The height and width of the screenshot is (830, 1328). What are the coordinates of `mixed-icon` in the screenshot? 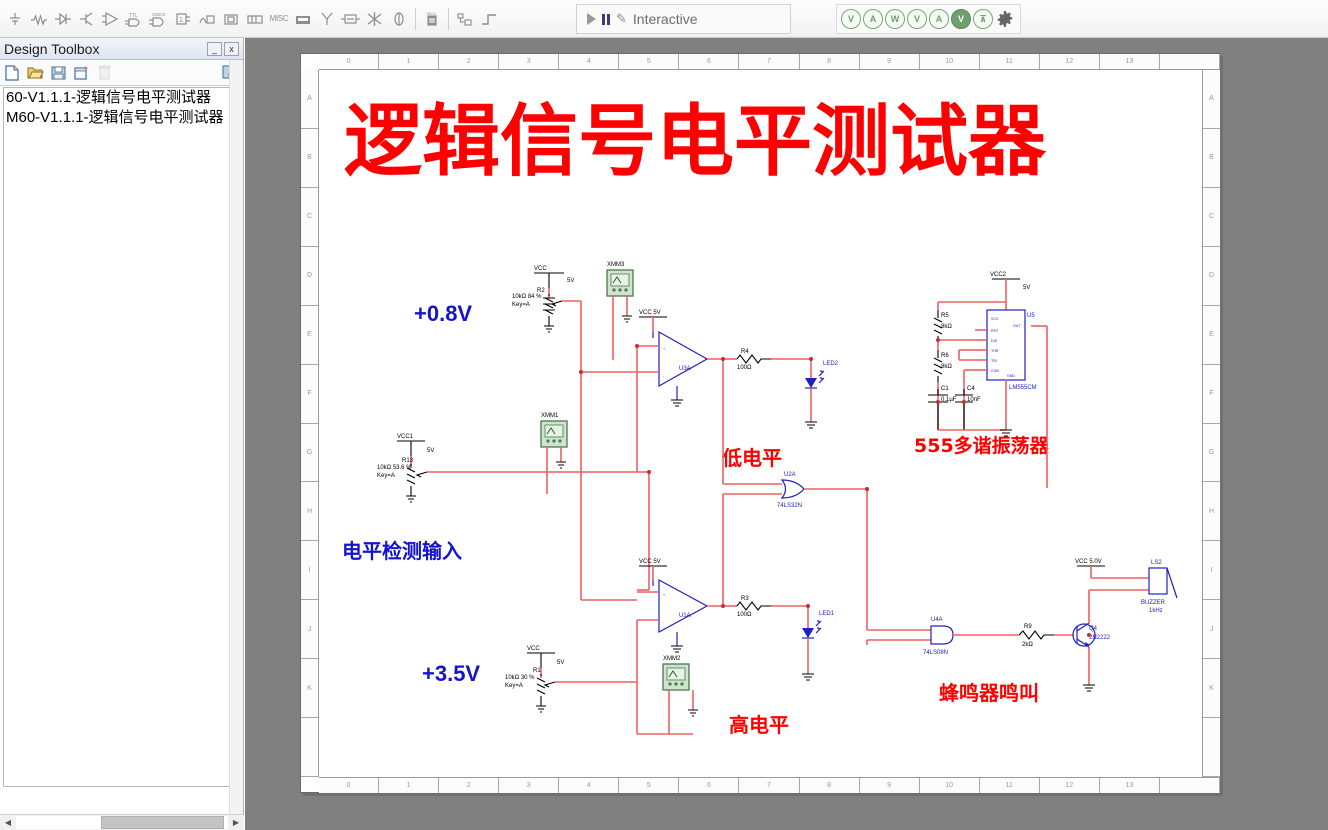 It's located at (207, 19).